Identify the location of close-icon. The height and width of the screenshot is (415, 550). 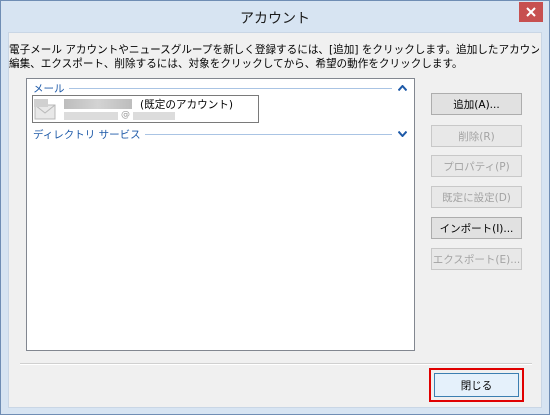
(531, 12).